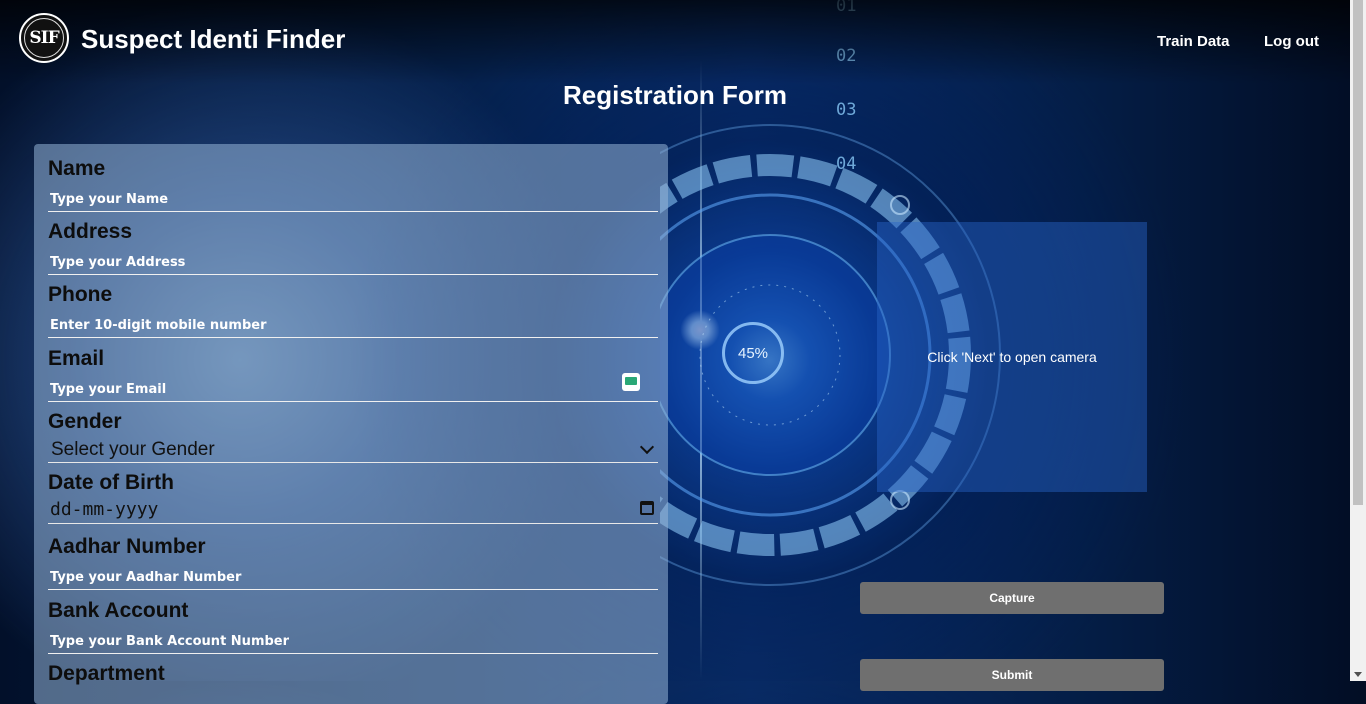  What do you see at coordinates (111, 482) in the screenshot?
I see `dob-label: Date of Birth` at bounding box center [111, 482].